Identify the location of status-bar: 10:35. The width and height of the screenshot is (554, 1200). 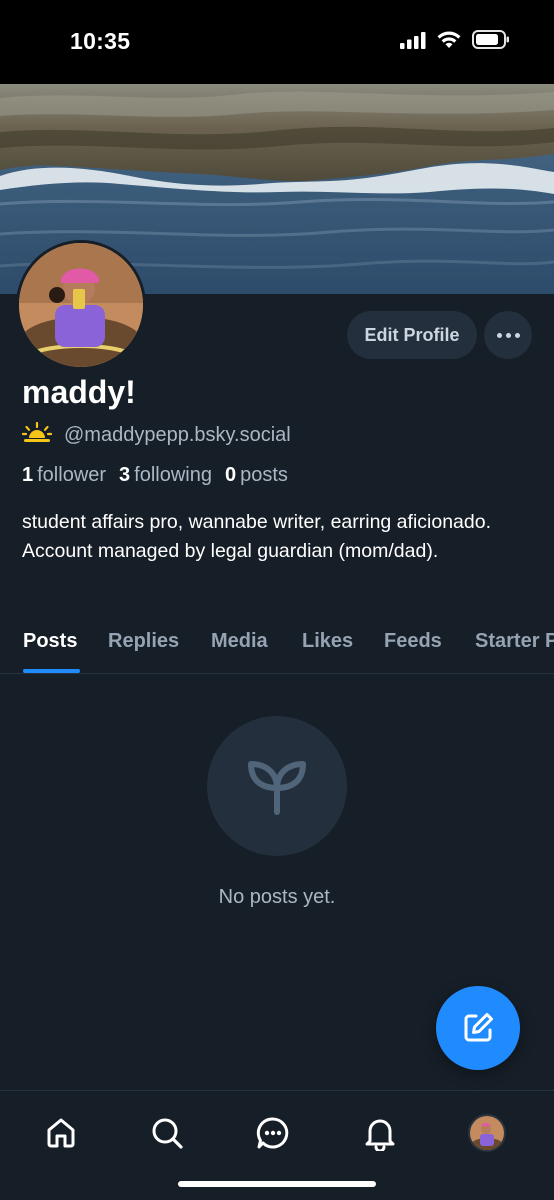
(277, 42).